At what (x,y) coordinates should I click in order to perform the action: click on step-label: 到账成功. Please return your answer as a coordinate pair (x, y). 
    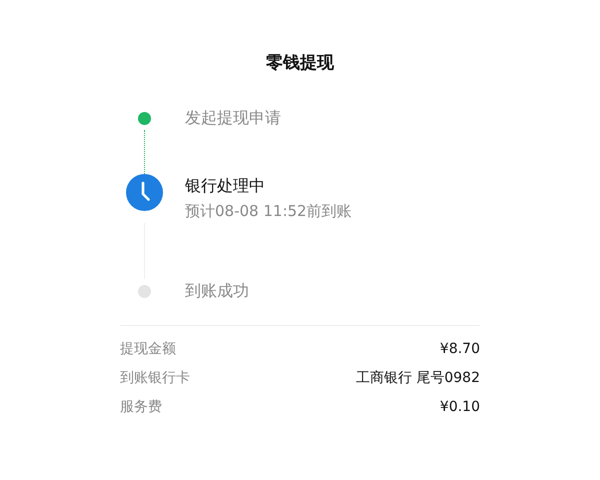
    Looking at the image, I should click on (217, 291).